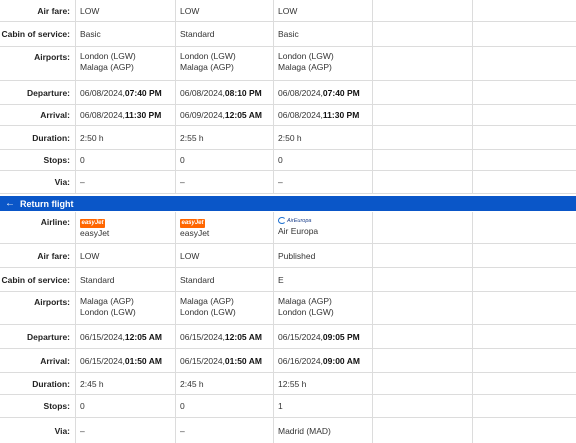 Image resolution: width=576 pixels, height=443 pixels. Describe the element at coordinates (288, 203) in the screenshot. I see `return-flight-header: ← Return flight` at that location.